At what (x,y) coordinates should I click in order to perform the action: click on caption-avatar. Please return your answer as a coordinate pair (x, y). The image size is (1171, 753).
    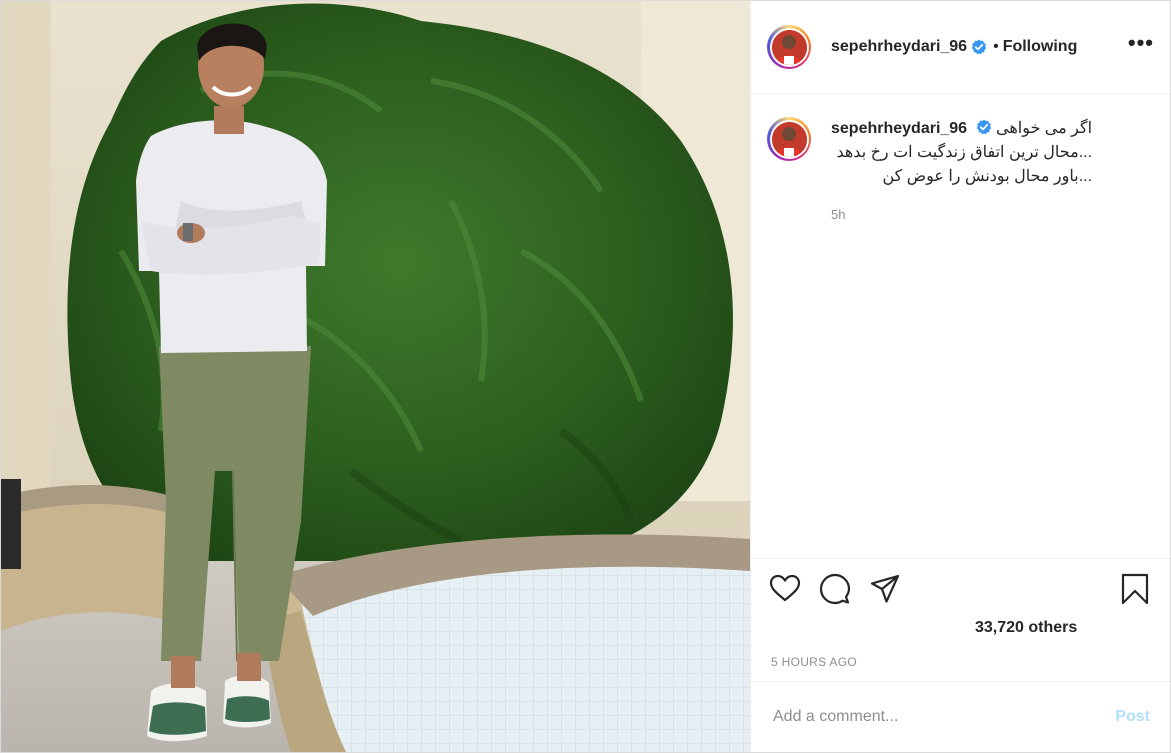
    Looking at the image, I should click on (789, 139).